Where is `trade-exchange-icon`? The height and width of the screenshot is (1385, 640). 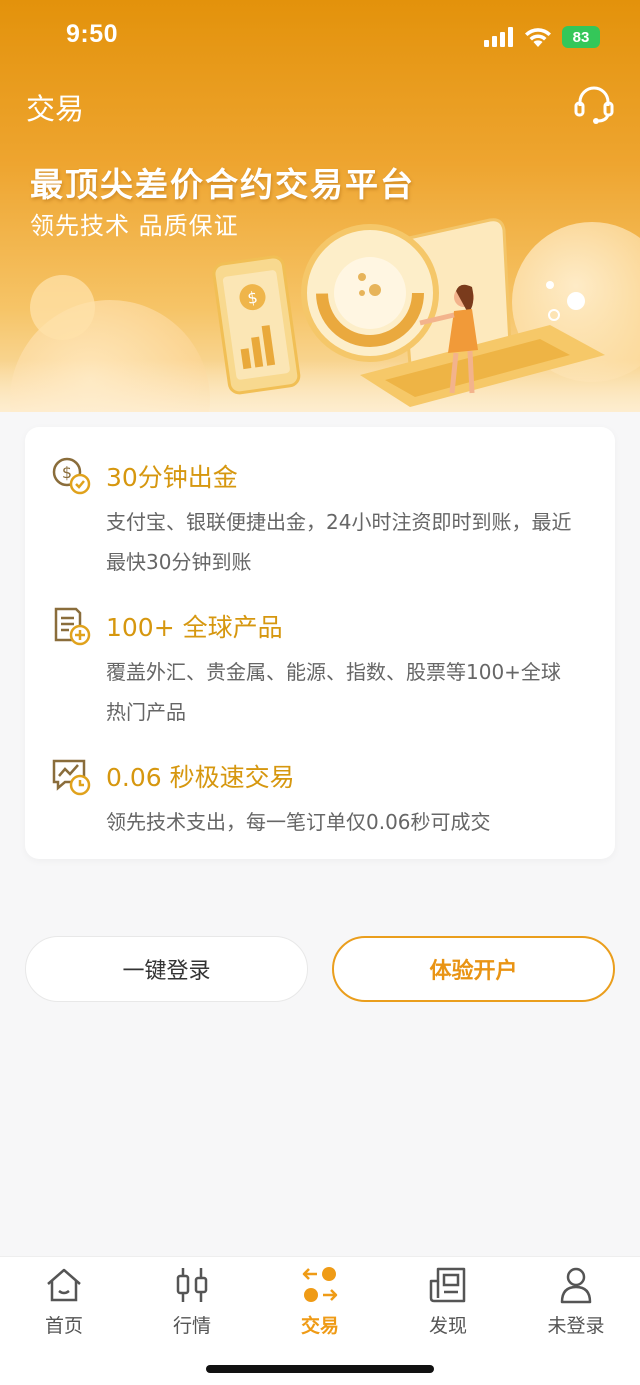
trade-exchange-icon is located at coordinates (320, 1284).